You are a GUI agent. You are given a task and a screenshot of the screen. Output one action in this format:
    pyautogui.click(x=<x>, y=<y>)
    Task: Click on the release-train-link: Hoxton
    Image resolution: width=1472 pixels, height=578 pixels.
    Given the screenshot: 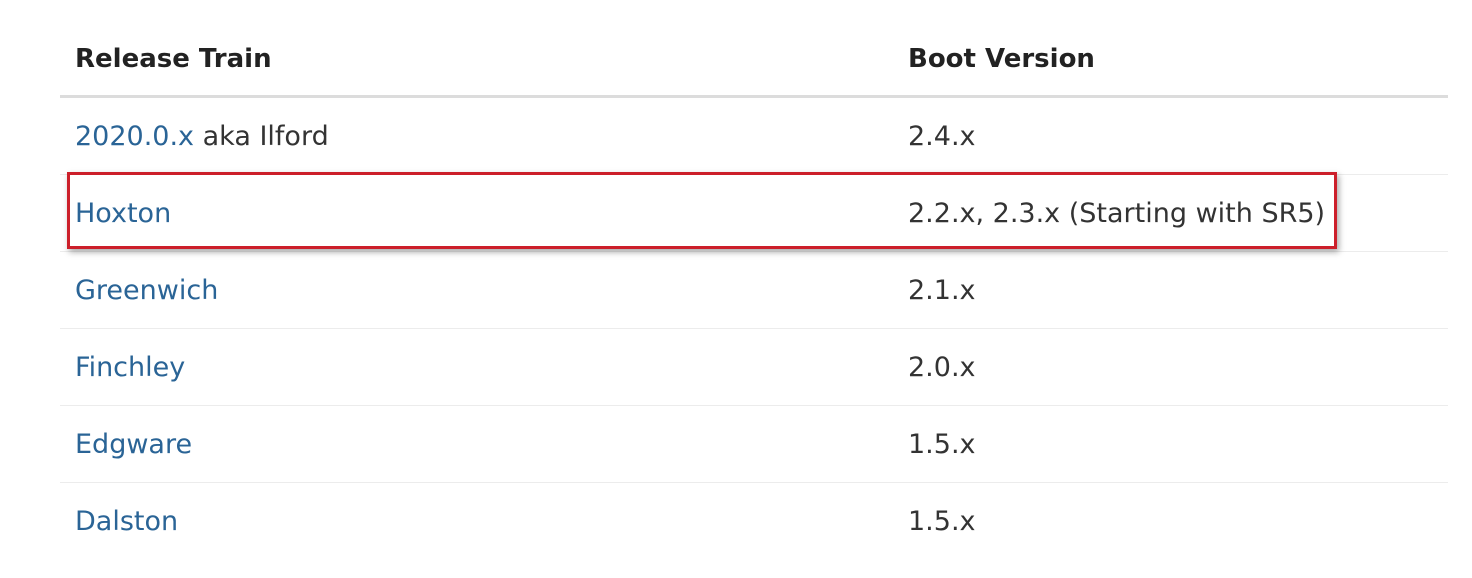 What is the action you would take?
    pyautogui.click(x=123, y=213)
    